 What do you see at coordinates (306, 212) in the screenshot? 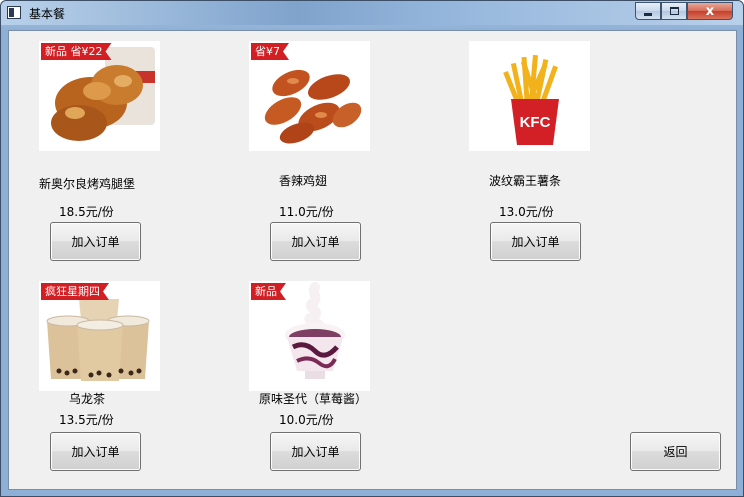
I see `product-price: 11.0元/份` at bounding box center [306, 212].